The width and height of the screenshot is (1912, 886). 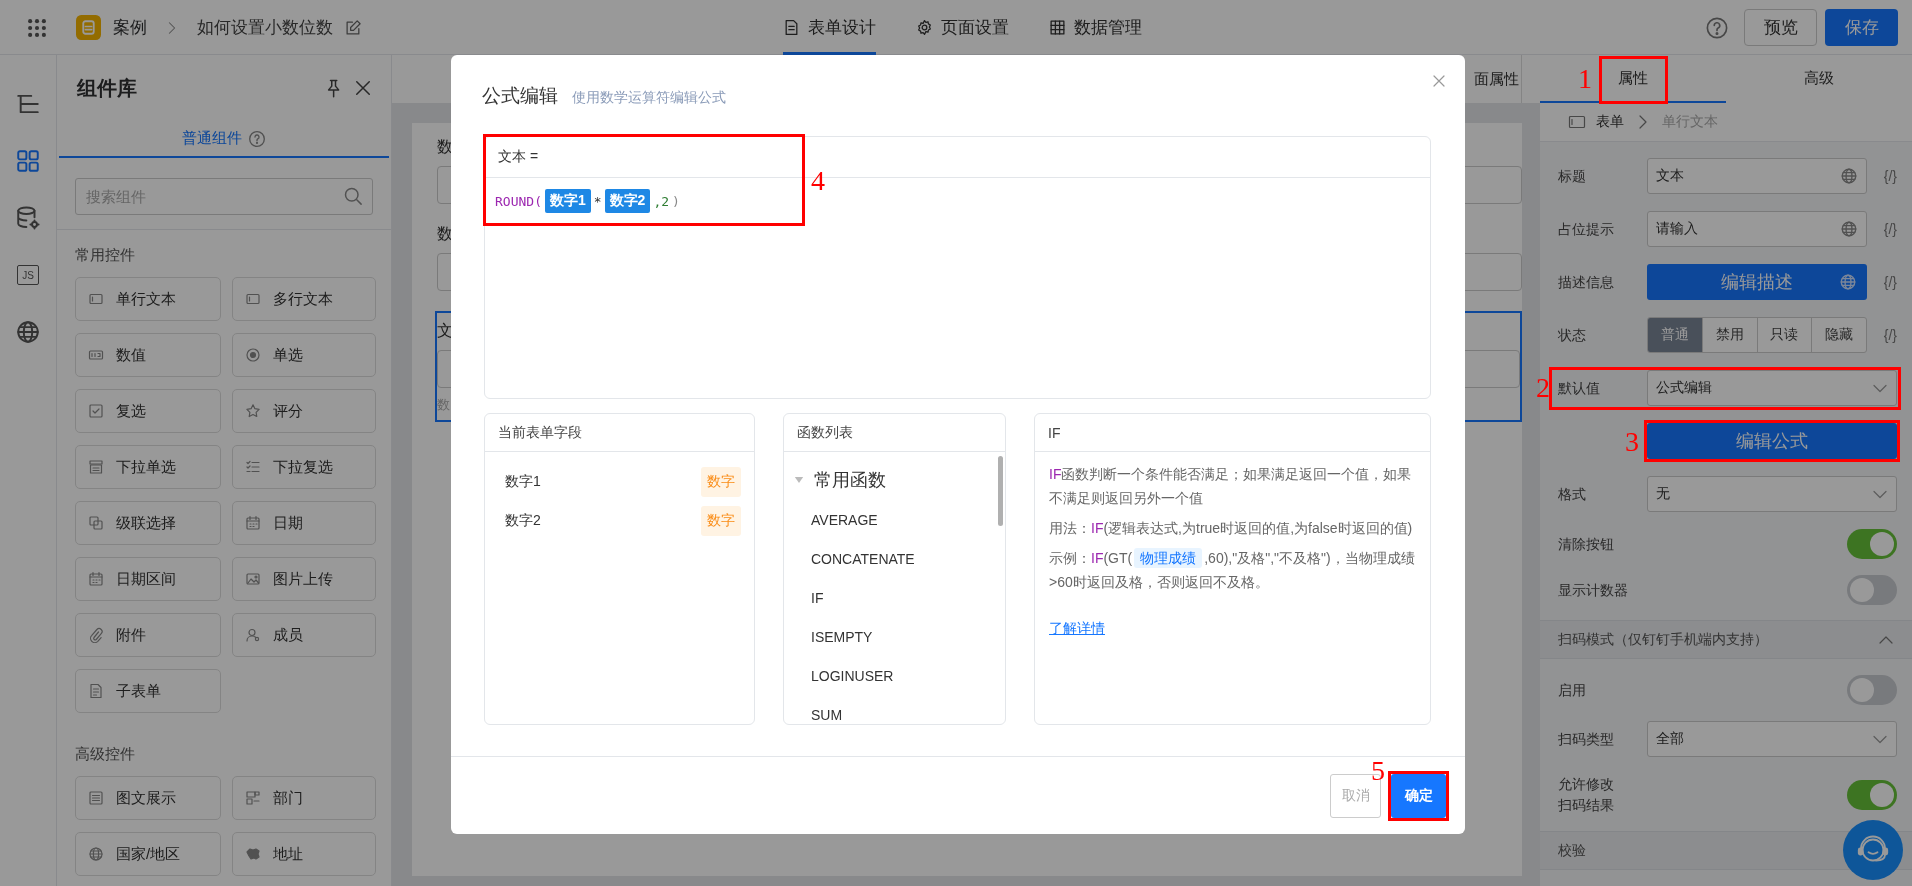 What do you see at coordinates (1610, 122) in the screenshot?
I see `breadcrumb-item: 表单` at bounding box center [1610, 122].